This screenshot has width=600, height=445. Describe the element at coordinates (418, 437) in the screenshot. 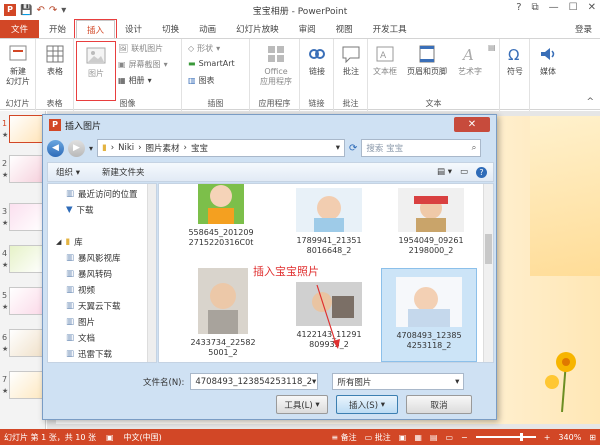

I see `slide-sorter-icon: ▦` at that location.